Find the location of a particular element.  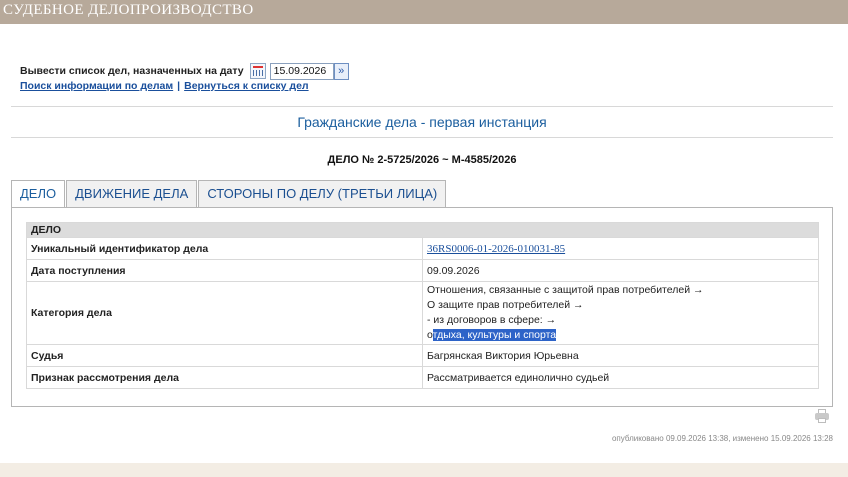

tab-case-parties: СТОРОНЫ ПО ДЕЛУ (ТРЕТЬИ ЛИЦА) is located at coordinates (322, 193).